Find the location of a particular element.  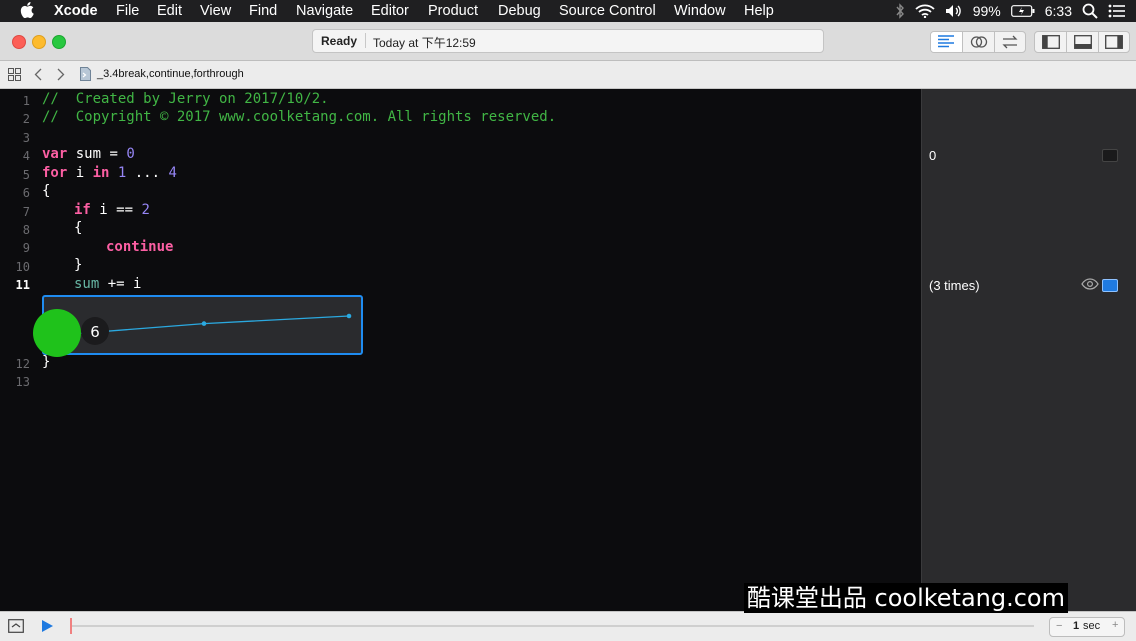

standard-editor-button is located at coordinates (946, 42).